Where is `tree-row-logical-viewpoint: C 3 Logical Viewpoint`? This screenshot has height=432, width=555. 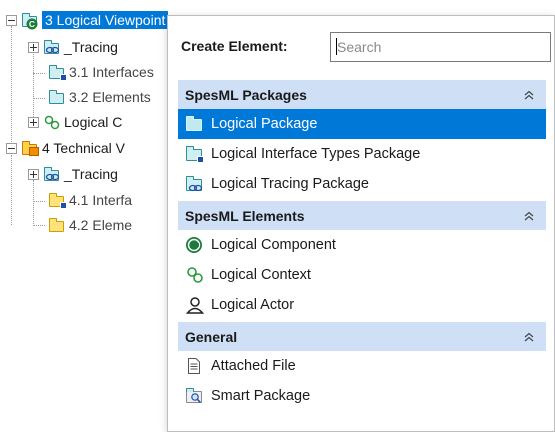 tree-row-logical-viewpoint: C 3 Logical Viewpoint is located at coordinates (87, 20).